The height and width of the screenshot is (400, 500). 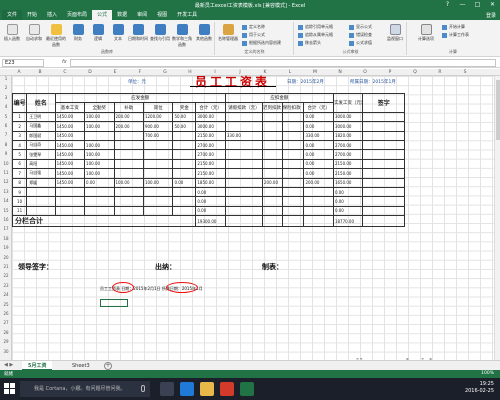 What do you see at coordinates (19, 182) in the screenshot?
I see `row-number: 8` at bounding box center [19, 182].